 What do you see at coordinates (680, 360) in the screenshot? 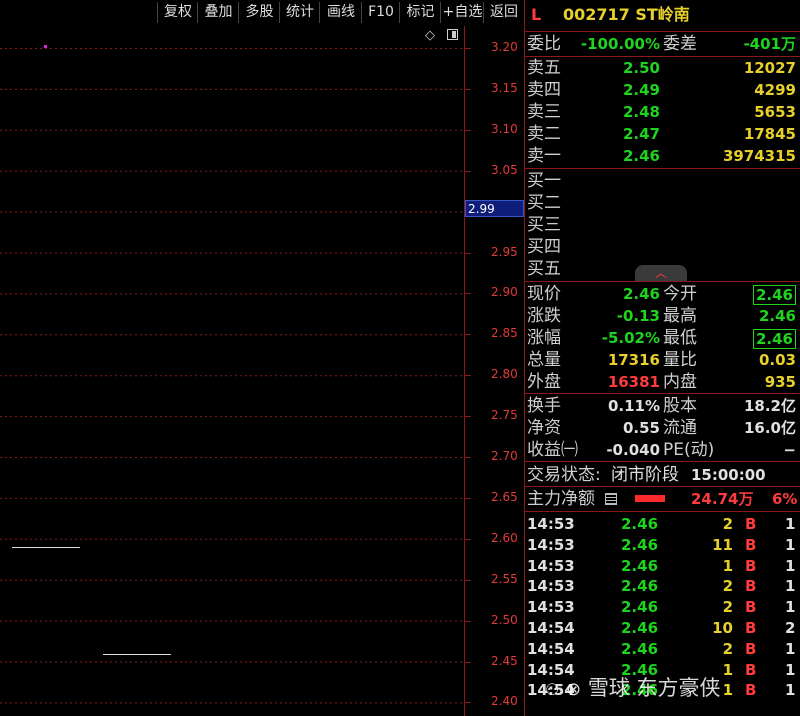
I see `quote-label-2: 量比` at bounding box center [680, 360].